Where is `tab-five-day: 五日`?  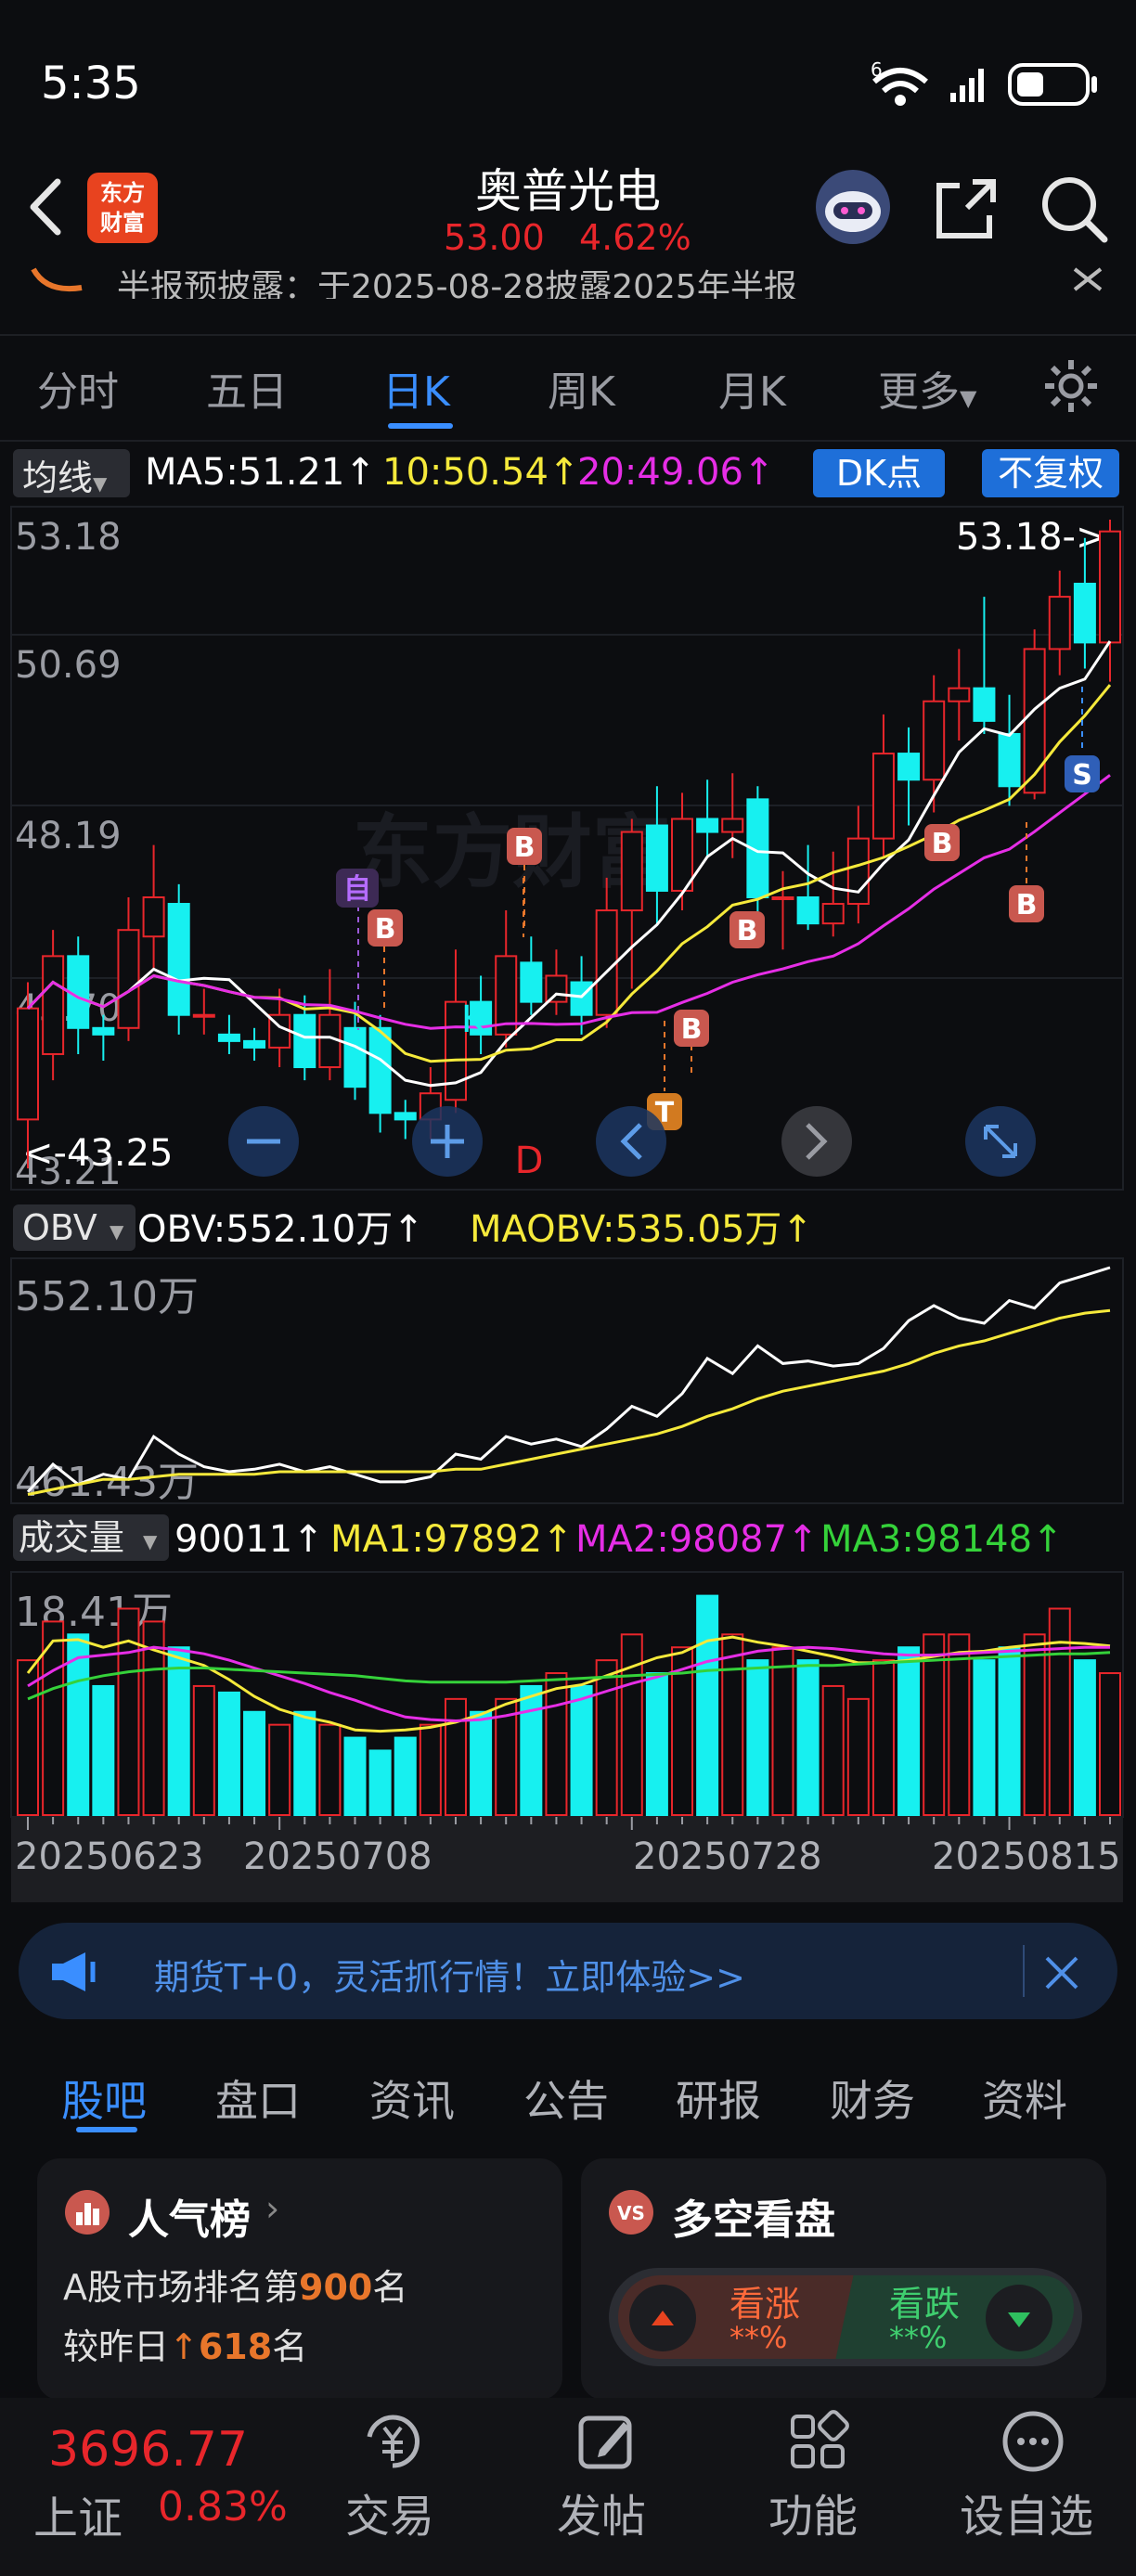 tab-five-day: 五日 is located at coordinates (247, 388).